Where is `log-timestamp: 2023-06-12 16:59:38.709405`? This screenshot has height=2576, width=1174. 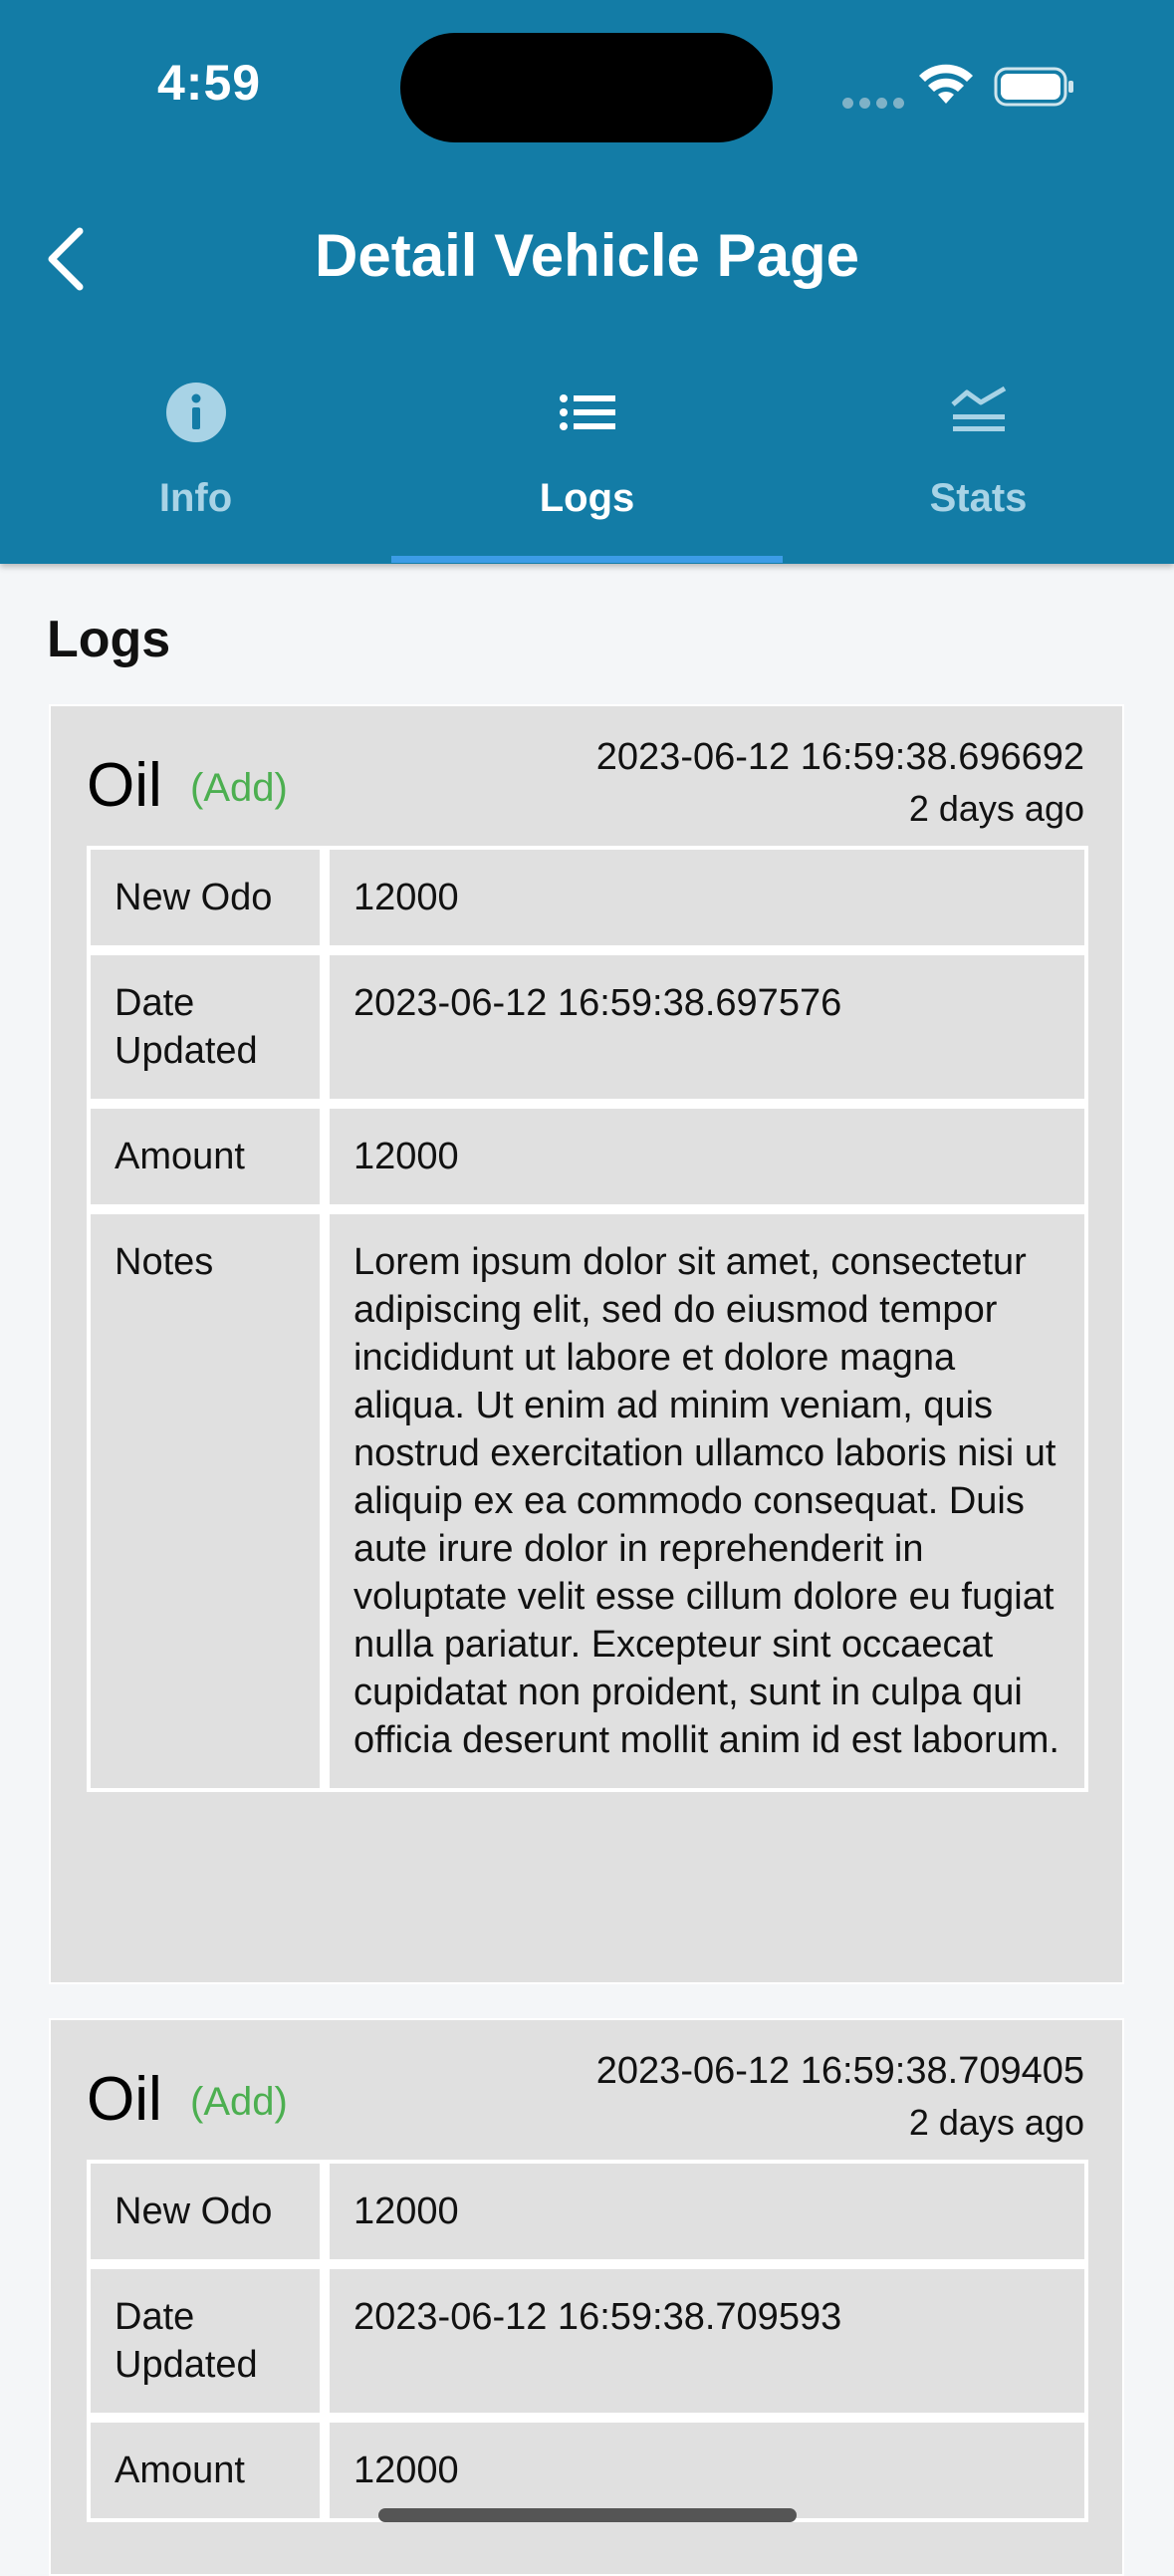
log-timestamp: 2023-06-12 16:59:38.709405 is located at coordinates (839, 2071).